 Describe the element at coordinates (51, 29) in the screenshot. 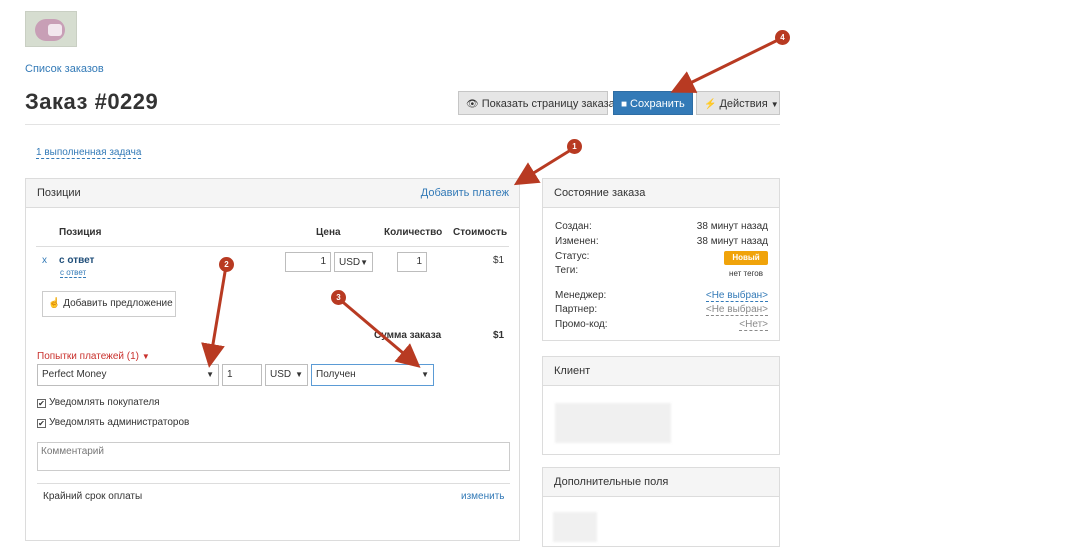

I see `store-logo` at that location.